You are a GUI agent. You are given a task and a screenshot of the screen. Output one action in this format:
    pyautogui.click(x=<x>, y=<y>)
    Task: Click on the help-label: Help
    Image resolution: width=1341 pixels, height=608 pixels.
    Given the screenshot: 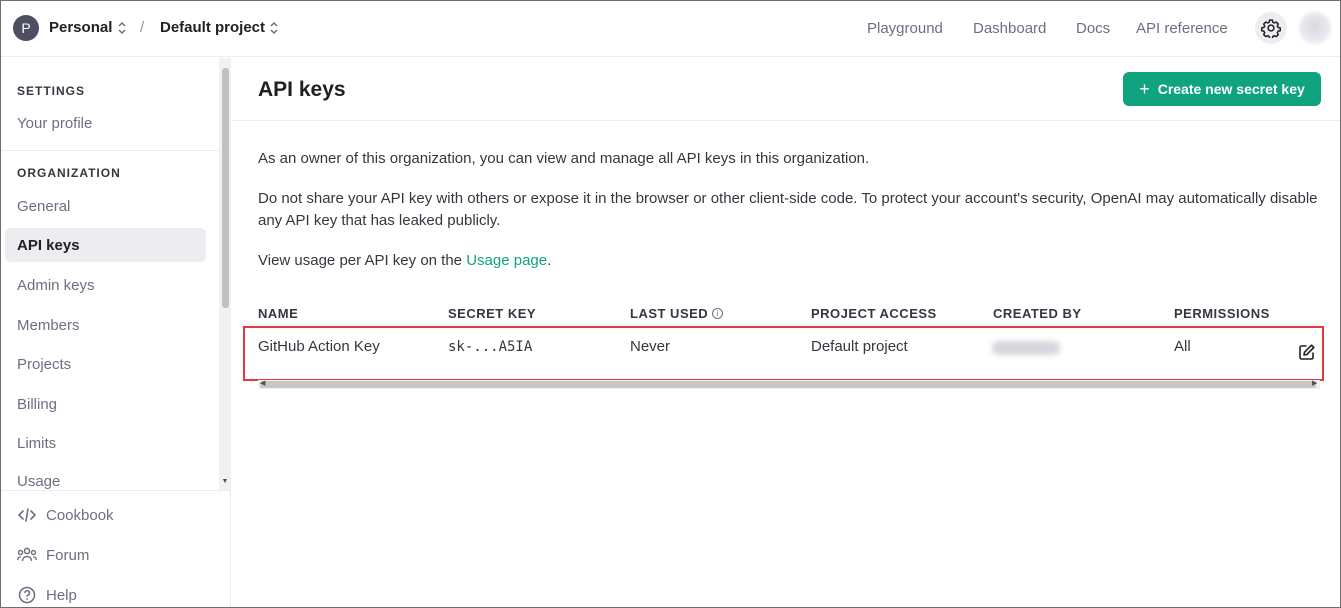 What is the action you would take?
    pyautogui.click(x=61, y=595)
    